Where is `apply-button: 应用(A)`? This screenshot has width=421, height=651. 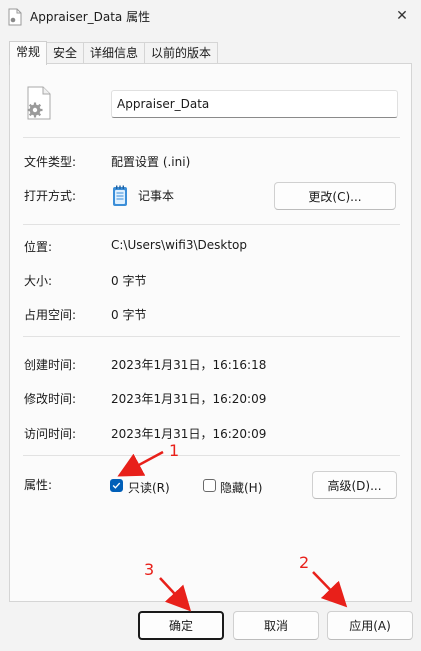 apply-button: 应用(A) is located at coordinates (370, 625).